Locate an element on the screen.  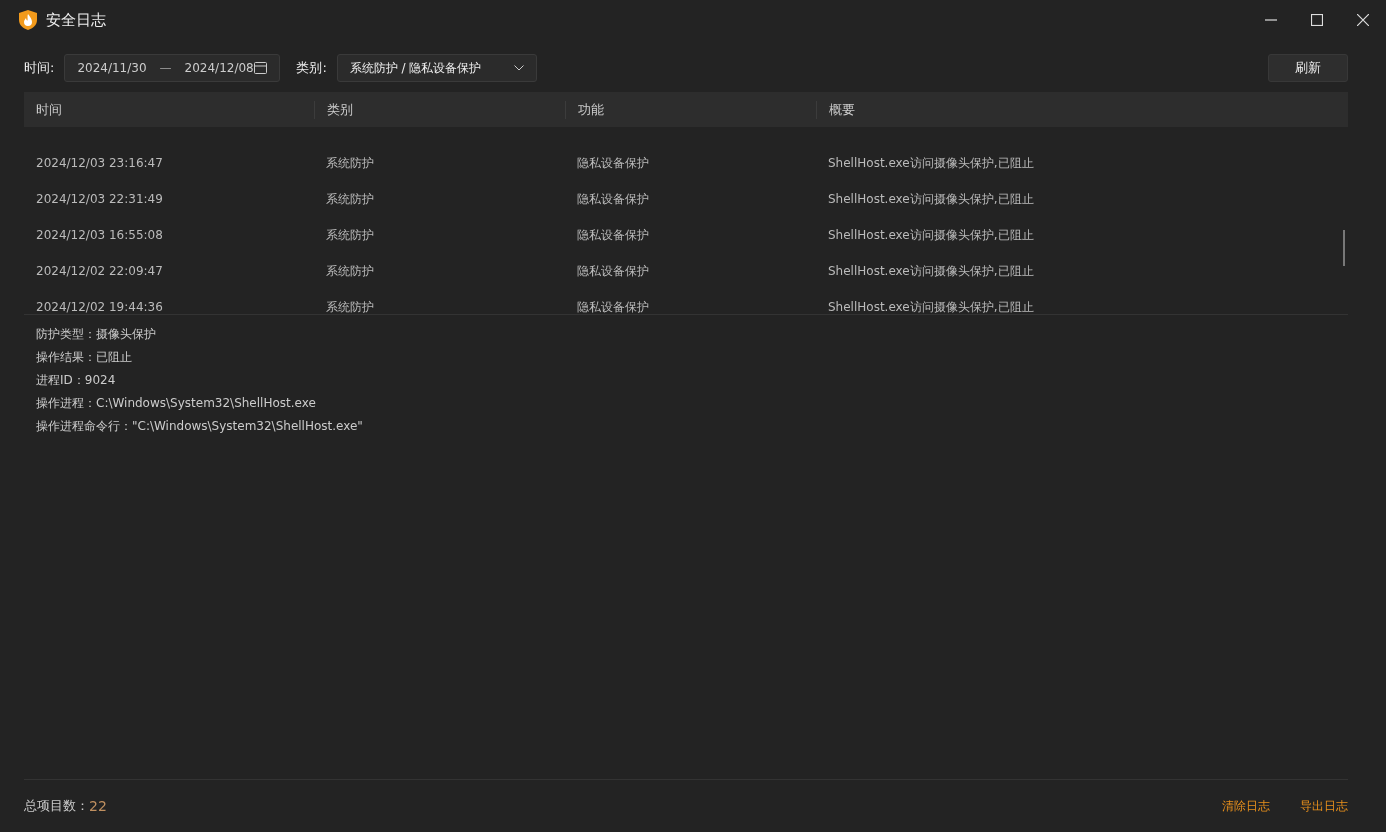
count-label: 总项目数： is located at coordinates (56, 806).